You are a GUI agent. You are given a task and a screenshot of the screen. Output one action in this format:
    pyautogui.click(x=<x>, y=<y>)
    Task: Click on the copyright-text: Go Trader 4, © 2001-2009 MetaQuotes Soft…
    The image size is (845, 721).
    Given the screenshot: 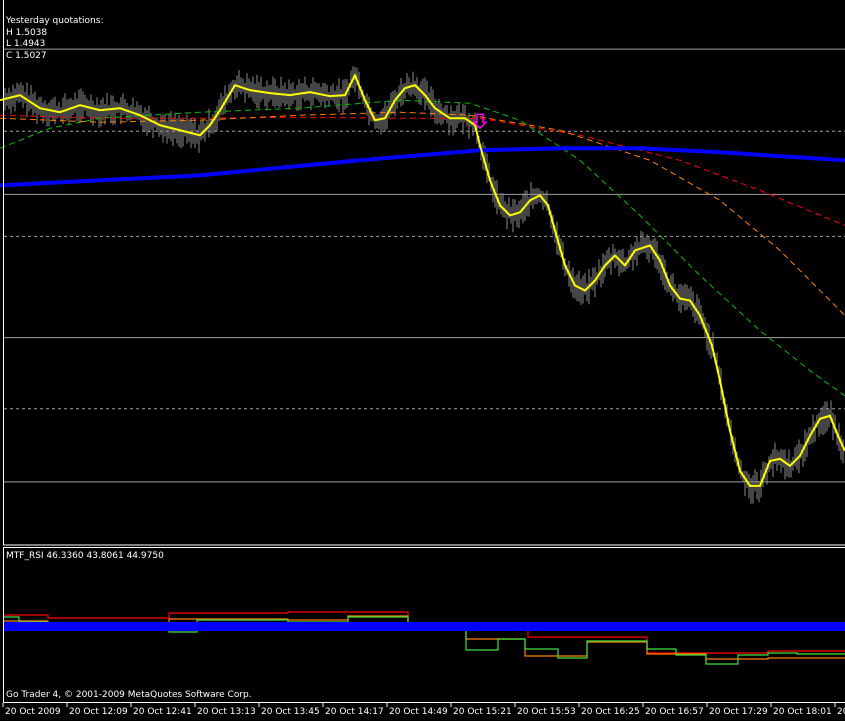 What is the action you would take?
    pyautogui.click(x=129, y=695)
    